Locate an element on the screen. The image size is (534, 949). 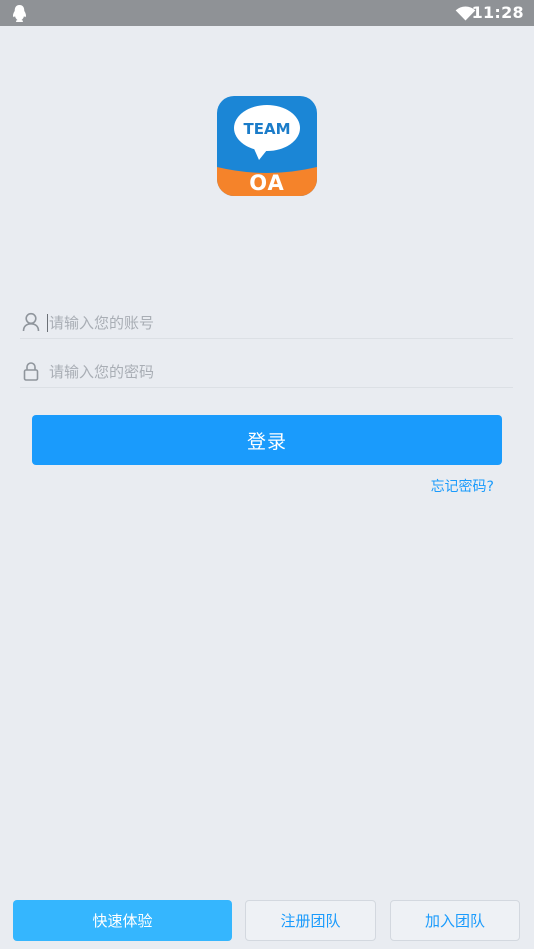
status-bar: 11:28 is located at coordinates (267, 13).